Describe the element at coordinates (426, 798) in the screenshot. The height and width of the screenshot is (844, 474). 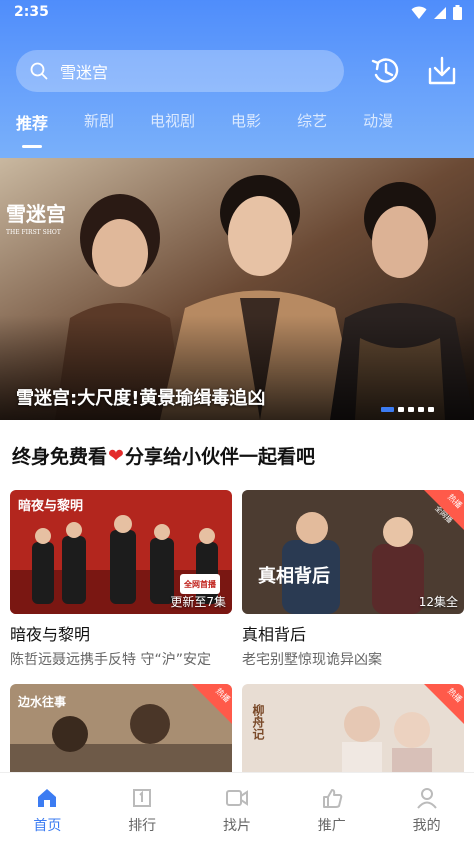
I see `profile-icon` at that location.